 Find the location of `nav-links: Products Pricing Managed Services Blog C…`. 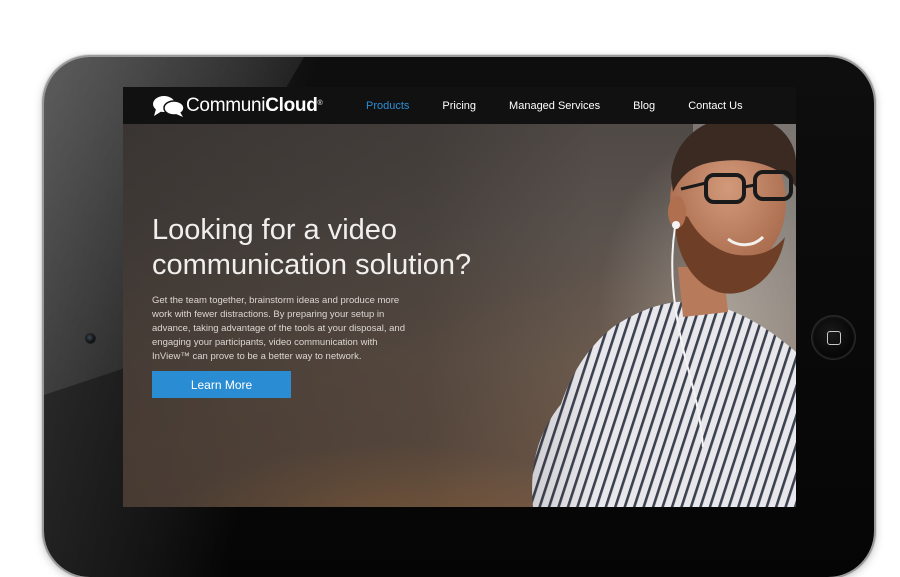

nav-links: Products Pricing Managed Services Blog C… is located at coordinates (571, 105).